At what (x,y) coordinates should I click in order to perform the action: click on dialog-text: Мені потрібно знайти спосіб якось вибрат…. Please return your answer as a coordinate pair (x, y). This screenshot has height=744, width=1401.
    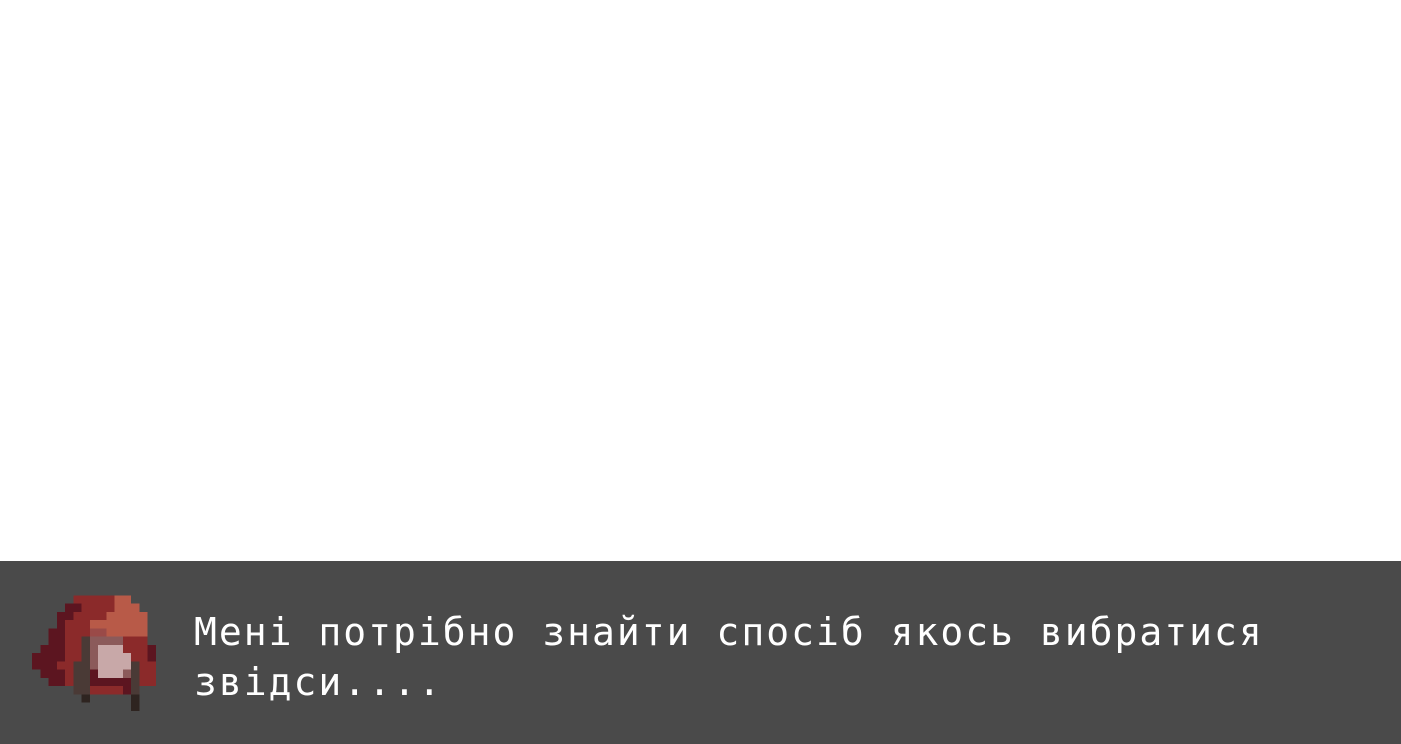
    Looking at the image, I should click on (729, 657).